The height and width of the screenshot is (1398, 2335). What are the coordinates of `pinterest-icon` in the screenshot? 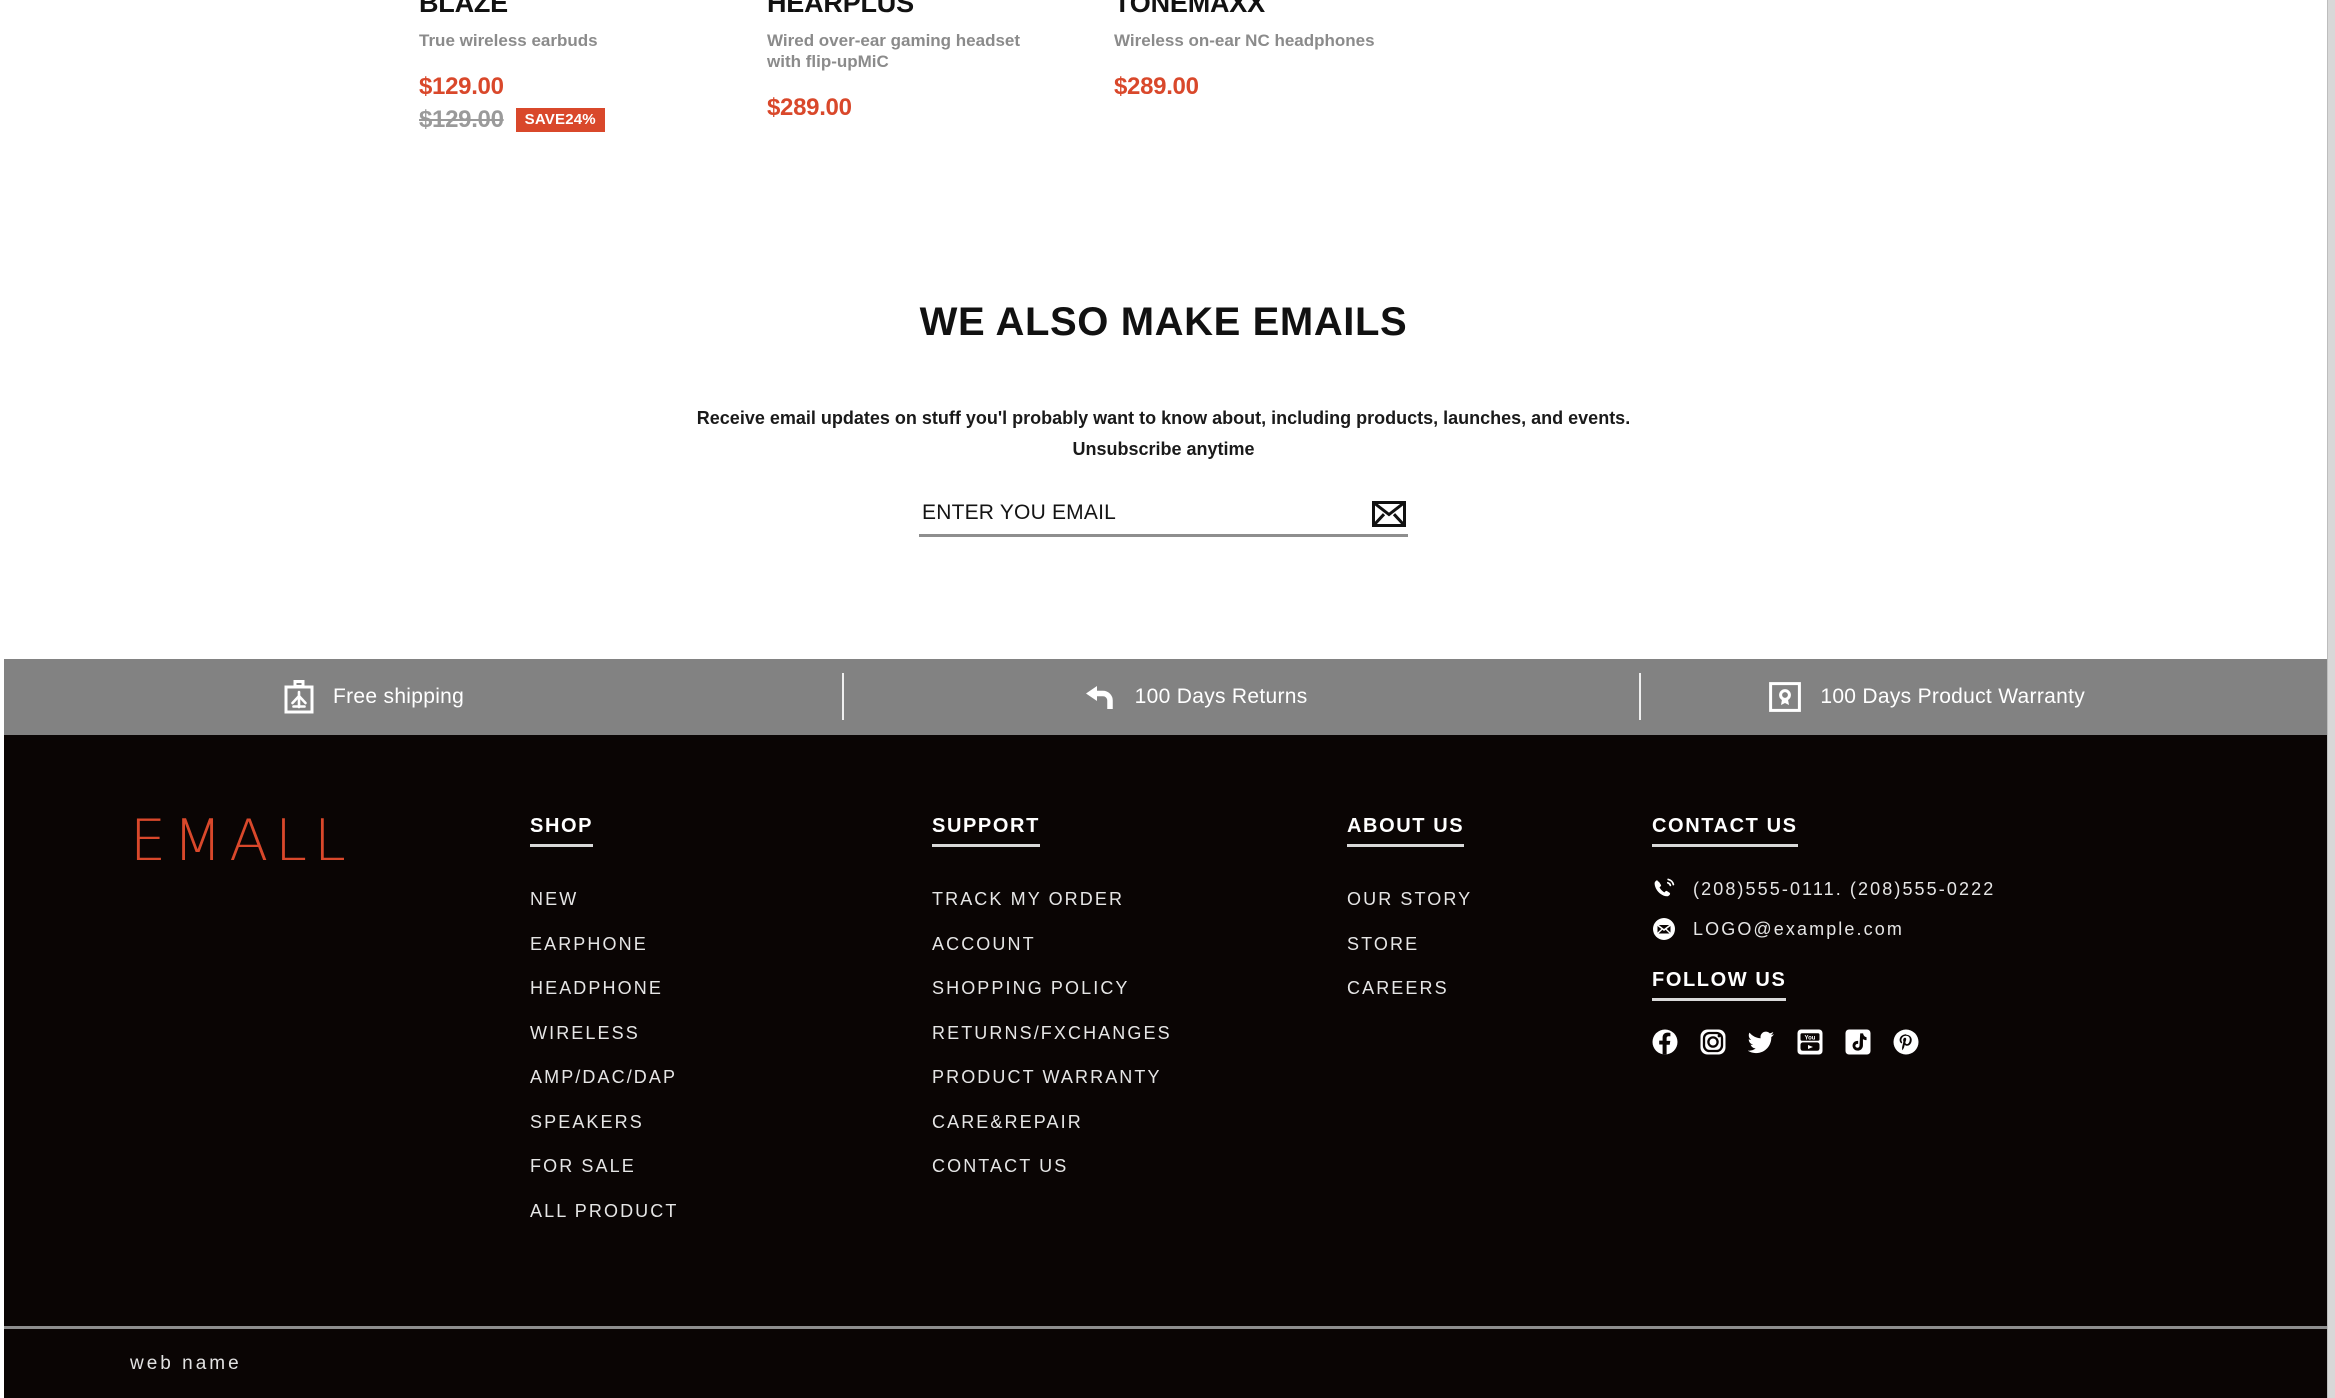 It's located at (1906, 1042).